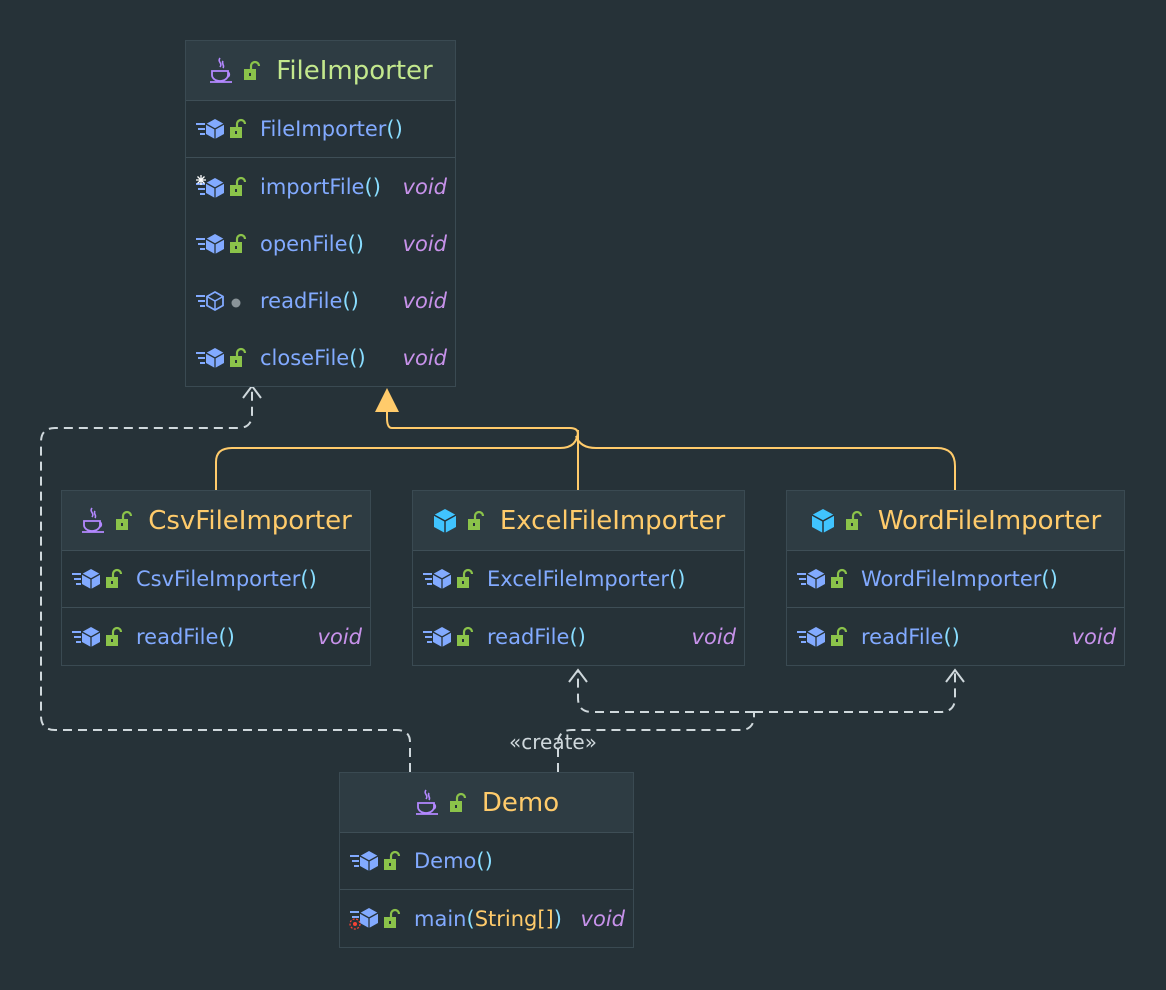 This screenshot has width=1166, height=990. I want to click on final-method-icon, so click(211, 186).